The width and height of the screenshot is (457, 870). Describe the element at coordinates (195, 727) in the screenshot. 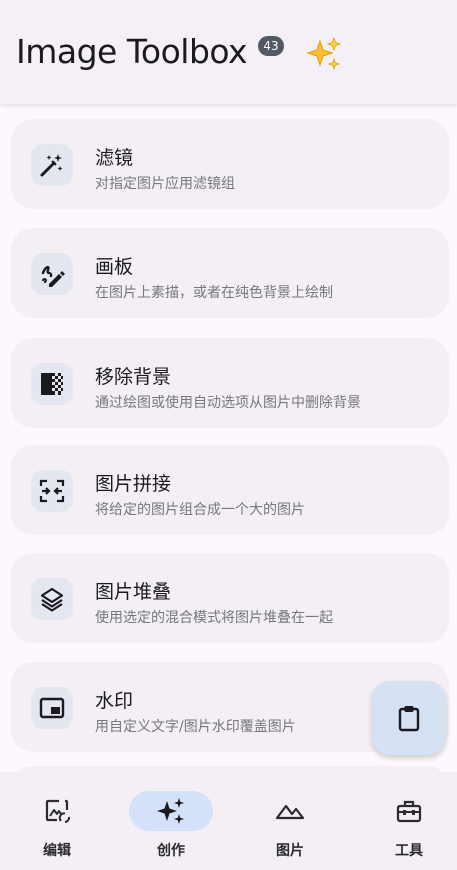

I see `tool-subtitle: 用自定义文字/图片水印覆盖图片` at that location.